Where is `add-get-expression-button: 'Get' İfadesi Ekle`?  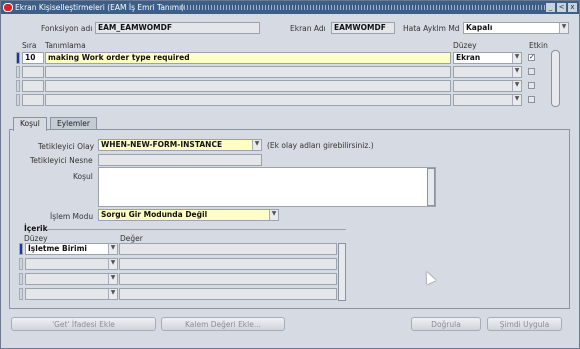
add-get-expression-button: 'Get' İfadesi Ekle is located at coordinates (83, 324).